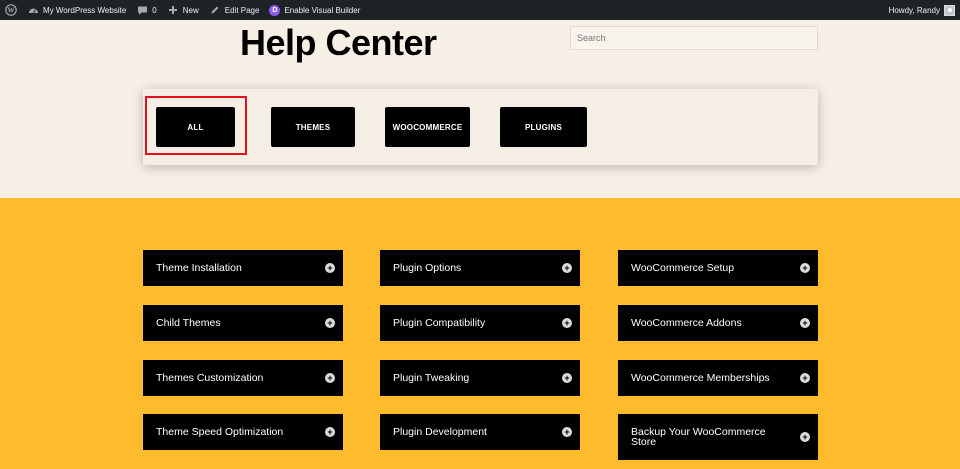 The height and width of the screenshot is (469, 960). What do you see at coordinates (427, 127) in the screenshot?
I see `filter-woocommerce-button: WOOCOMMERCE` at bounding box center [427, 127].